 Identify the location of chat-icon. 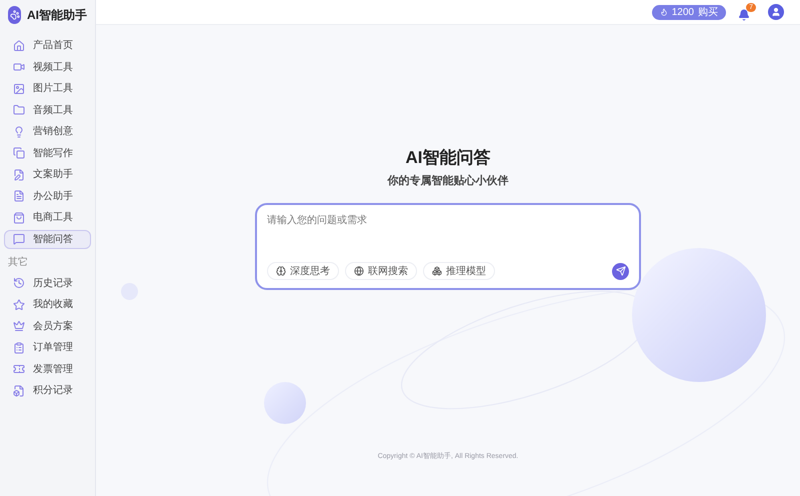
(19, 239).